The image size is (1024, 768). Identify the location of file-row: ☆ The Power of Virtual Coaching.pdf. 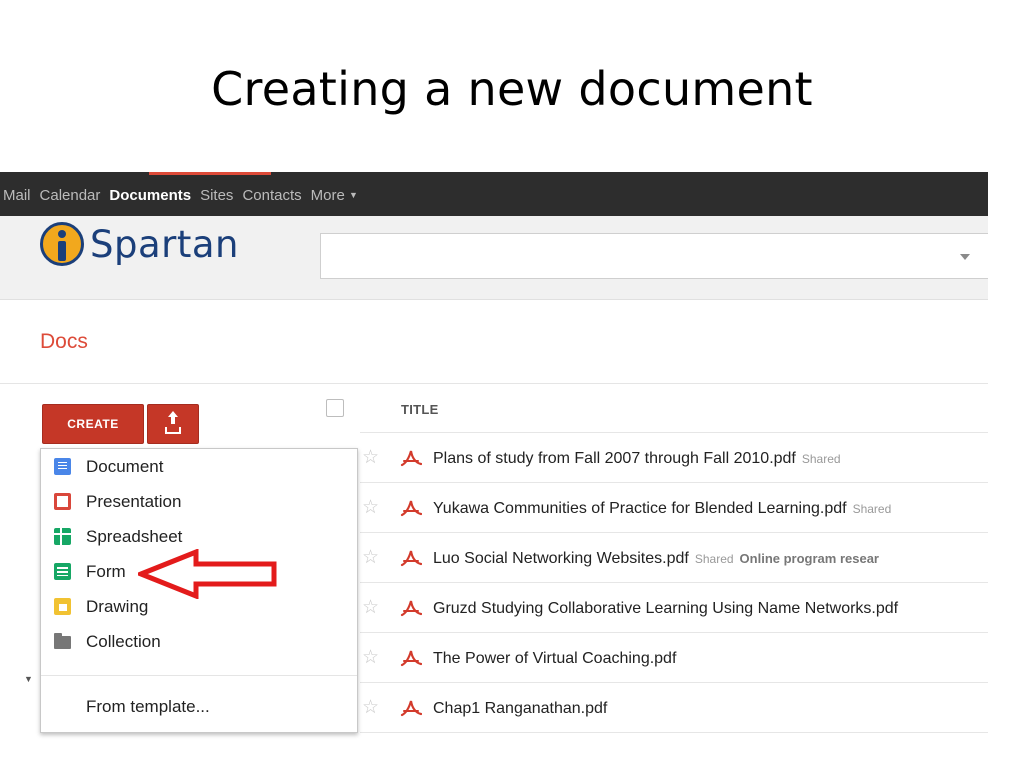
(674, 658).